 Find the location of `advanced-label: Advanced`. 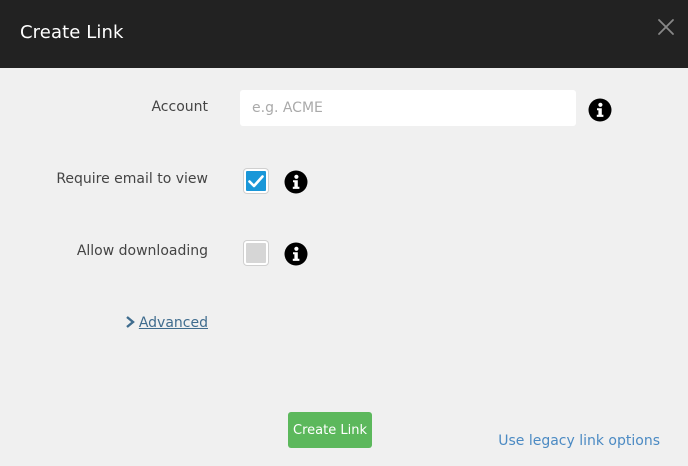

advanced-label: Advanced is located at coordinates (173, 323).